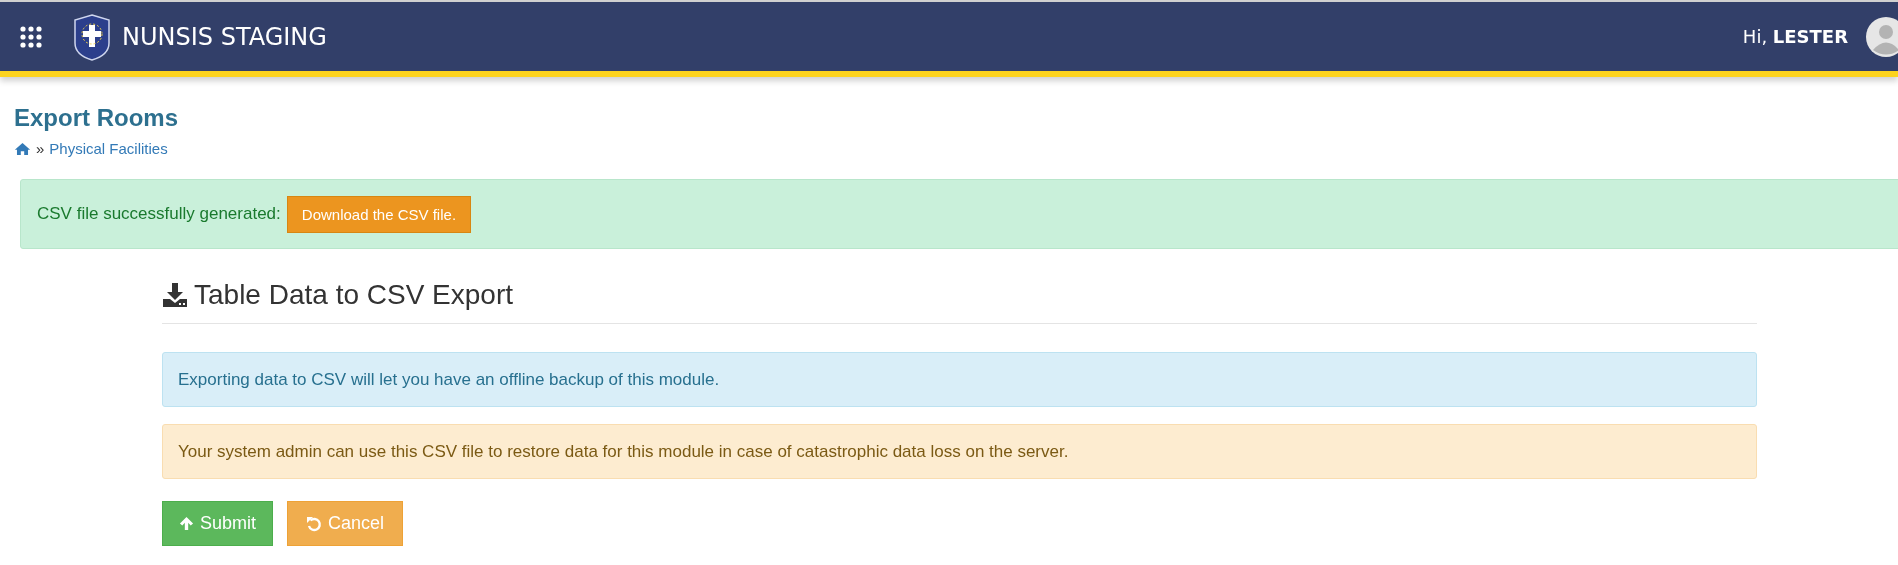  I want to click on alert-message: Your system admin can use this CSV file to restore data for this module in case of catastrophic data loss on the server., so click(959, 451).